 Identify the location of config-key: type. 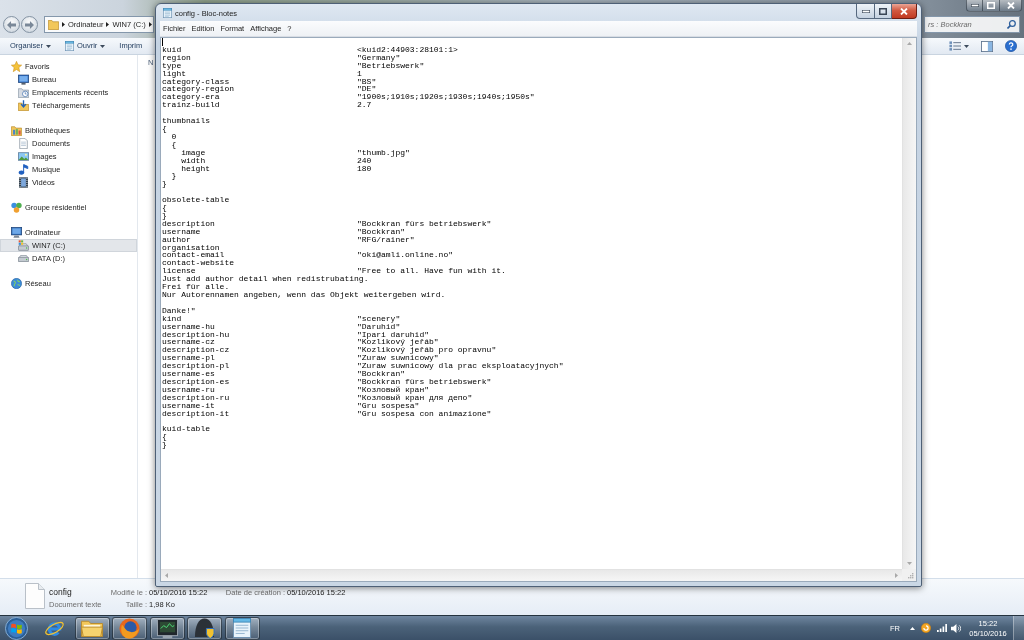
(172, 65).